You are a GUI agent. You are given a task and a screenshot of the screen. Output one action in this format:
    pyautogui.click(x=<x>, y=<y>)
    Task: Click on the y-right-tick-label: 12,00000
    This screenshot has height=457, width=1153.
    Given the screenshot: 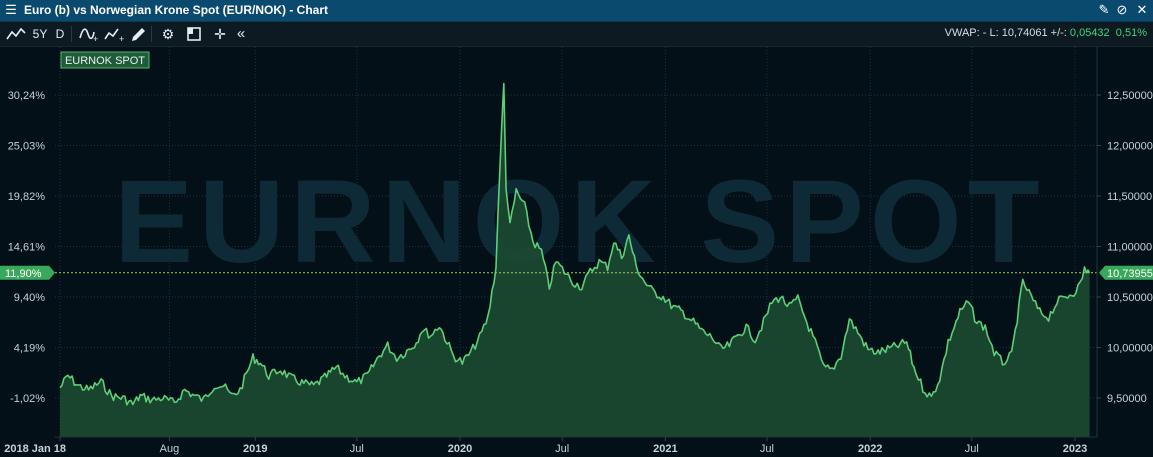 What is the action you would take?
    pyautogui.click(x=1130, y=147)
    